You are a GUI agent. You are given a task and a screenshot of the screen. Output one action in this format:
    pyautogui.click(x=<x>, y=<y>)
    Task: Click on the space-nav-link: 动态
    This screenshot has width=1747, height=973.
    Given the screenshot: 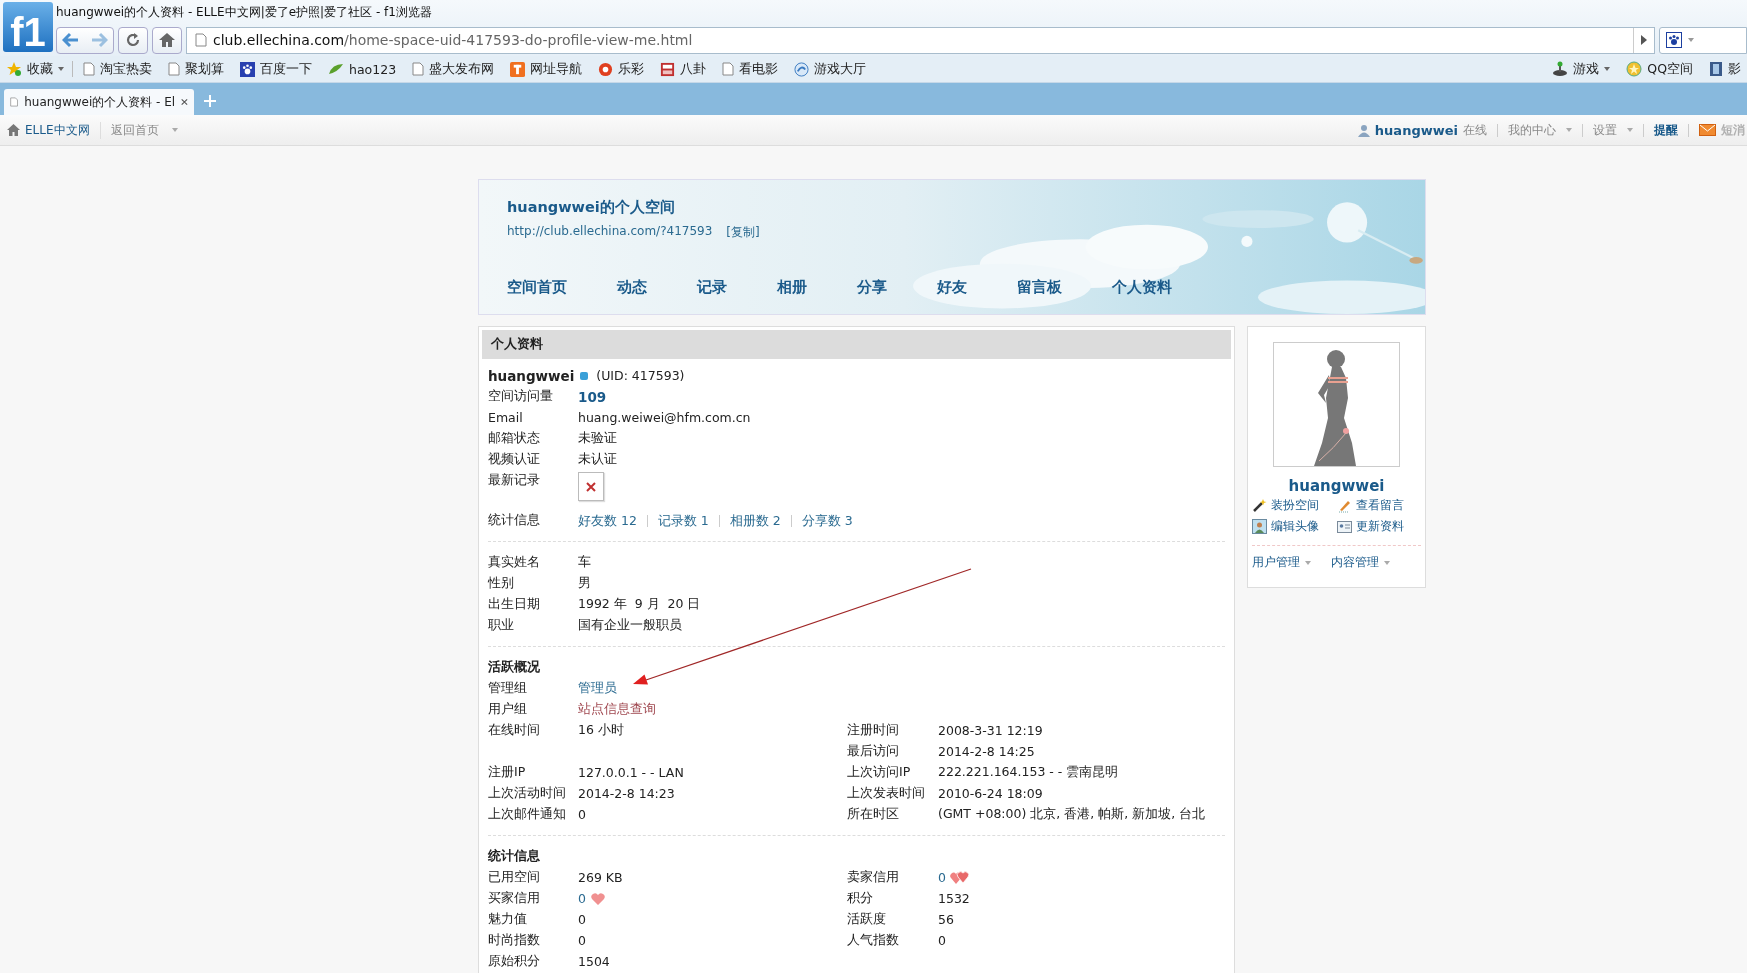 What is the action you would take?
    pyautogui.click(x=632, y=287)
    